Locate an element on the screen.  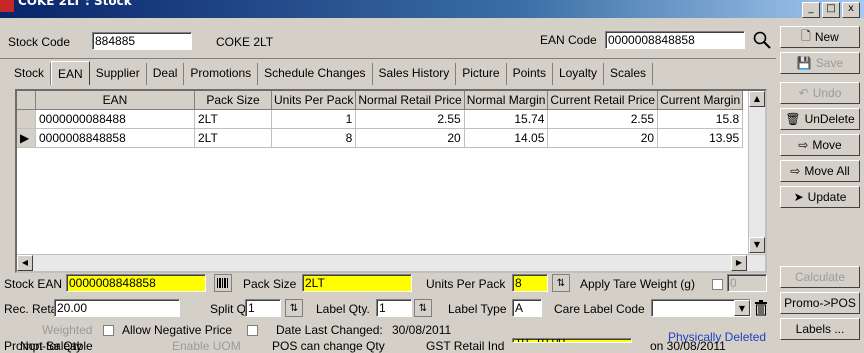
ean-code-input is located at coordinates (675, 40).